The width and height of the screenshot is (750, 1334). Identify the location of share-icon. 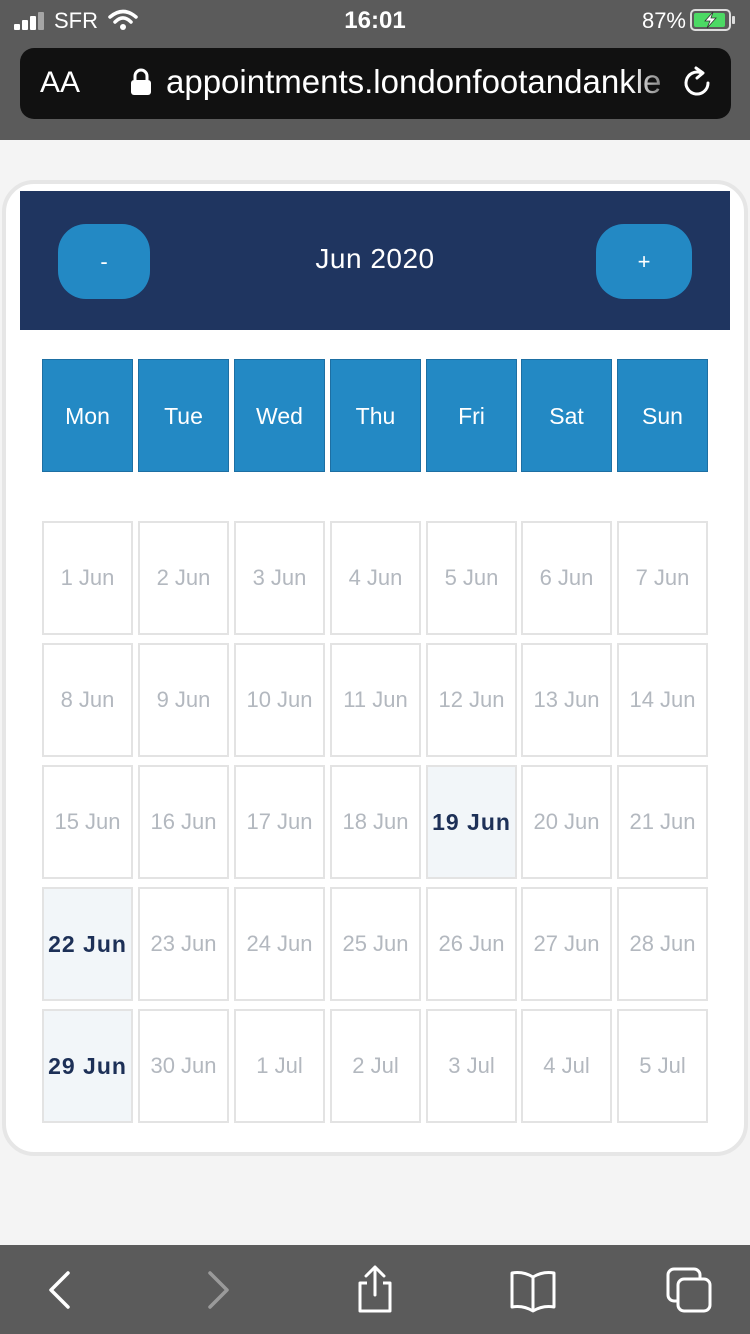
(375, 1290).